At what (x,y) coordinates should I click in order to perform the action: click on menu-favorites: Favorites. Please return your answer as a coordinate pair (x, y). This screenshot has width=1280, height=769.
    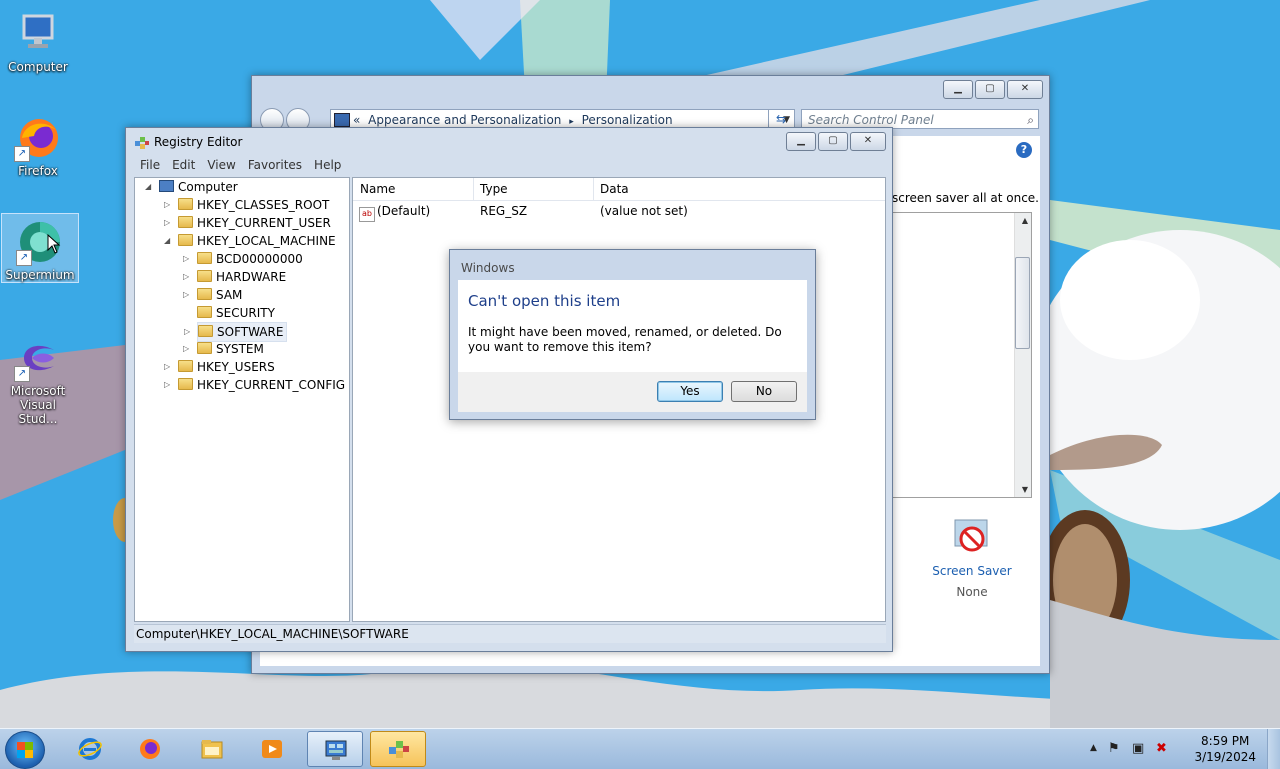
    Looking at the image, I should click on (275, 165).